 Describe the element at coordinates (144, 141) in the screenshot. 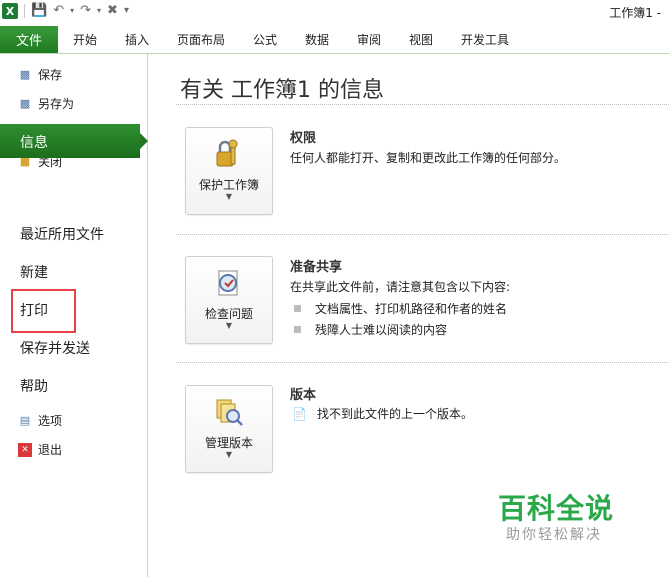

I see `nav-active-arrow` at that location.